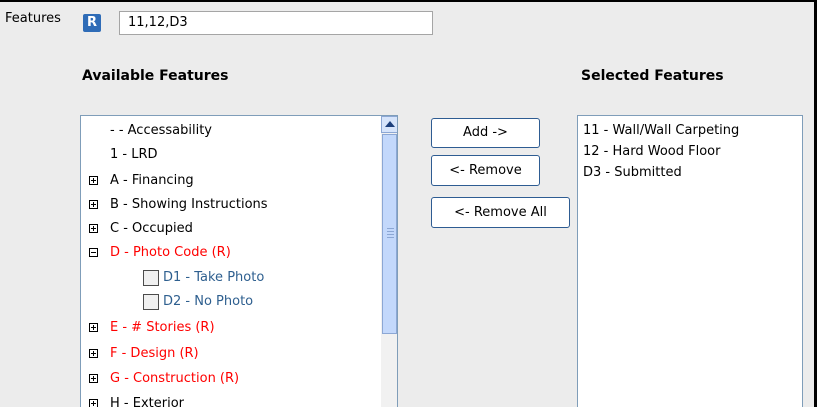 The width and height of the screenshot is (817, 407). I want to click on tree-item-label: F - Design (R), so click(154, 353).